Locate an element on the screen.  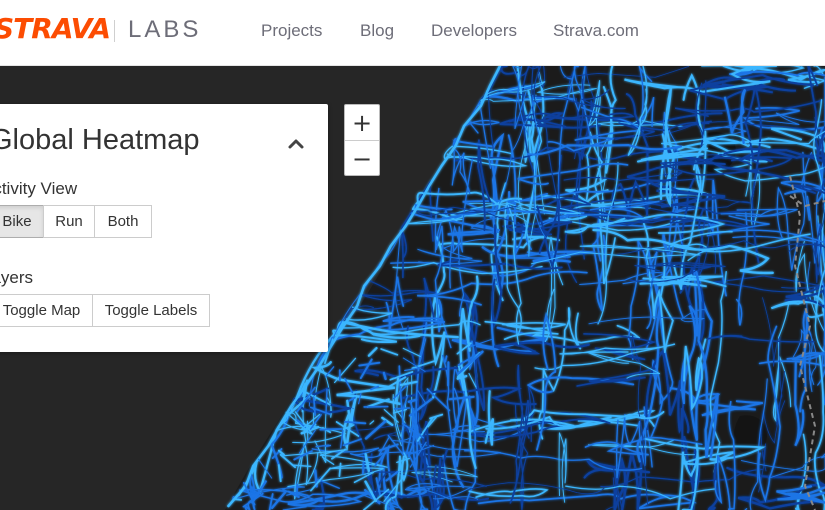
toggle-map-button: Toggle Map is located at coordinates (46, 310).